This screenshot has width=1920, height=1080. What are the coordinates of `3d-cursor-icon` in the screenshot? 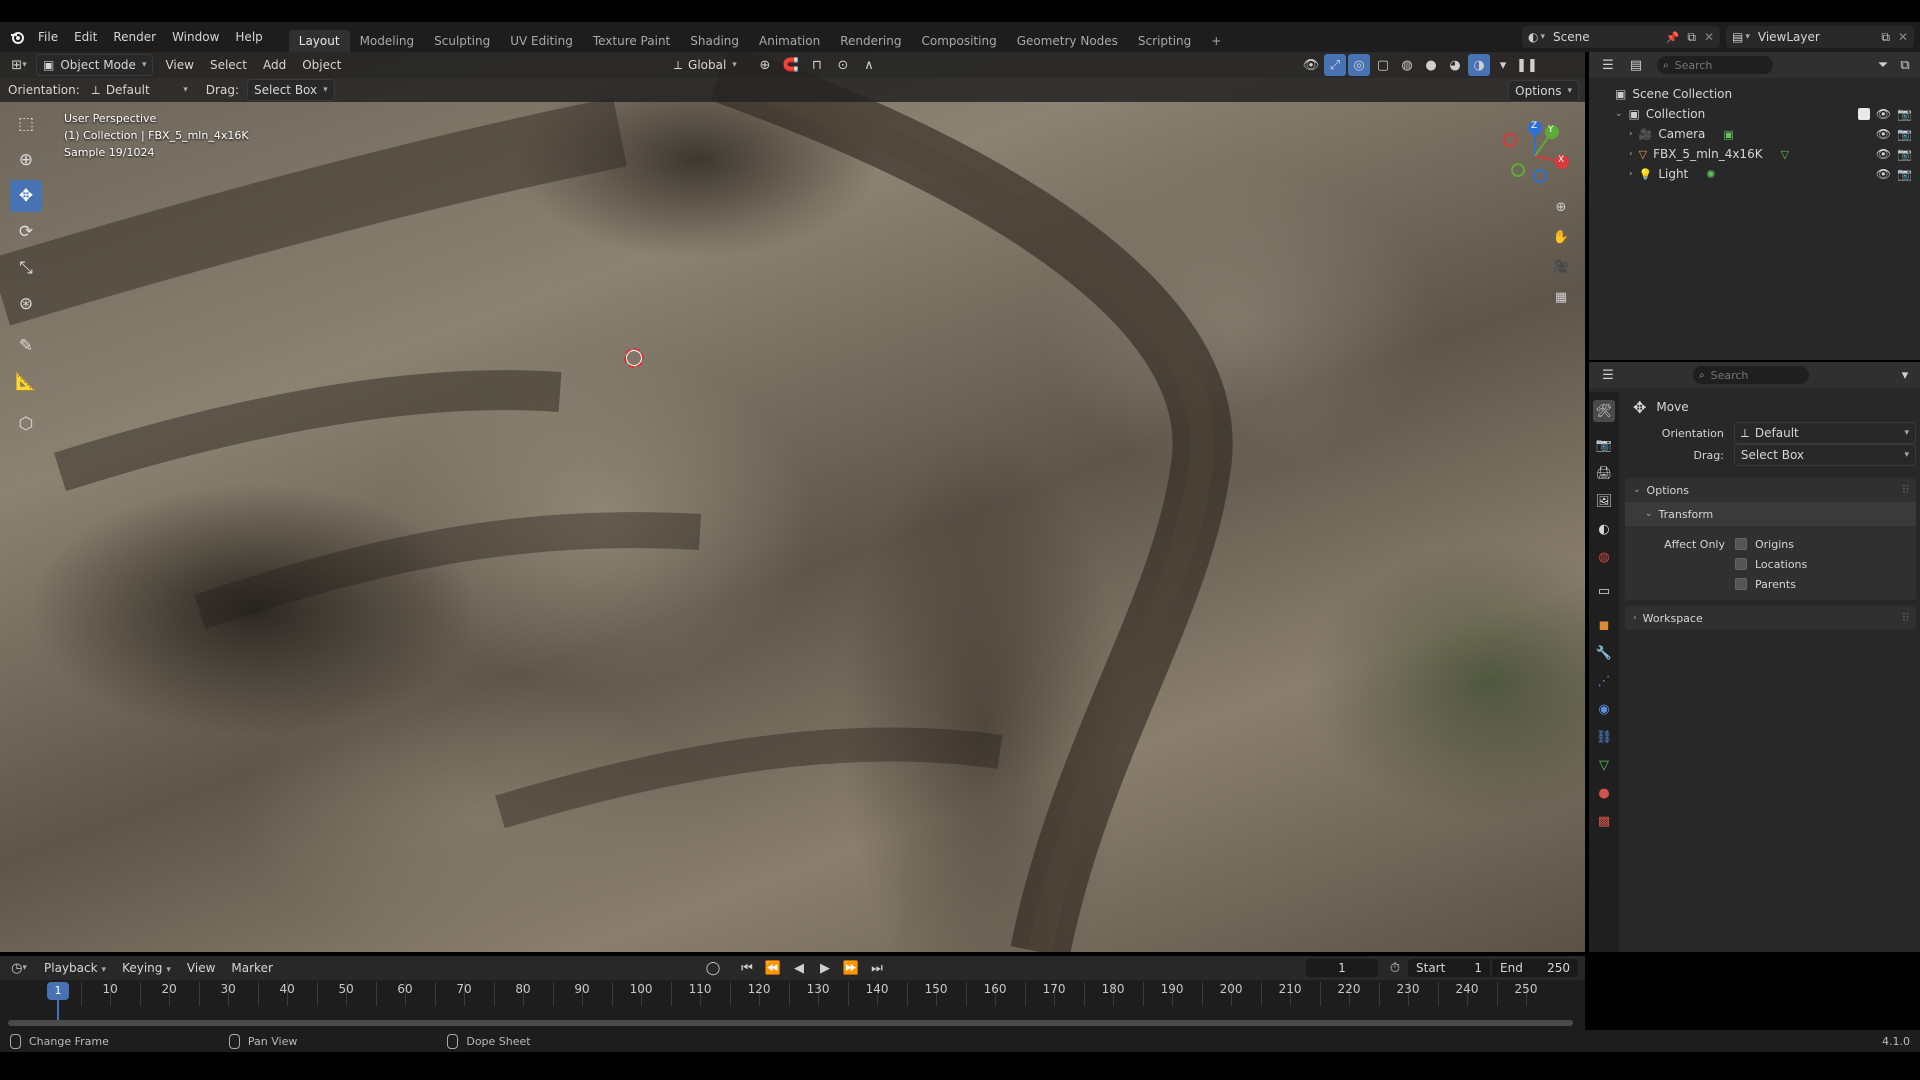 It's located at (634, 358).